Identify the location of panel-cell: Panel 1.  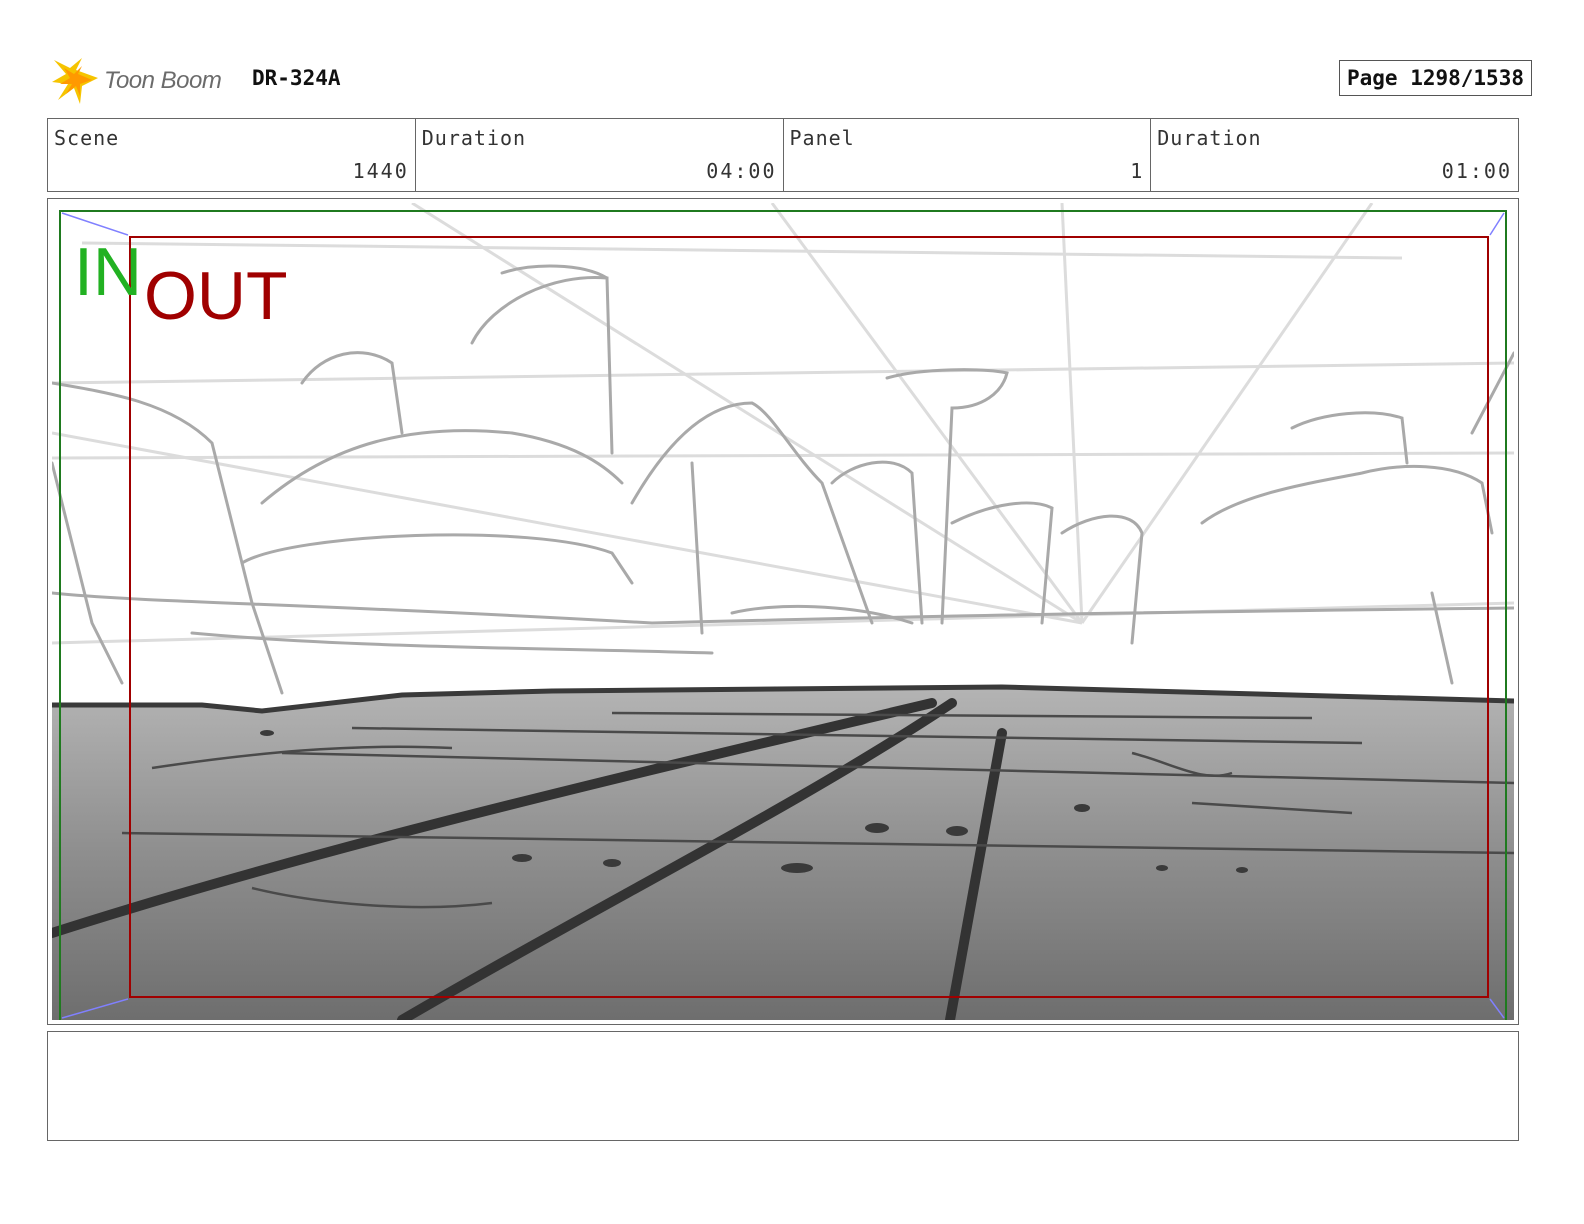
(968, 155).